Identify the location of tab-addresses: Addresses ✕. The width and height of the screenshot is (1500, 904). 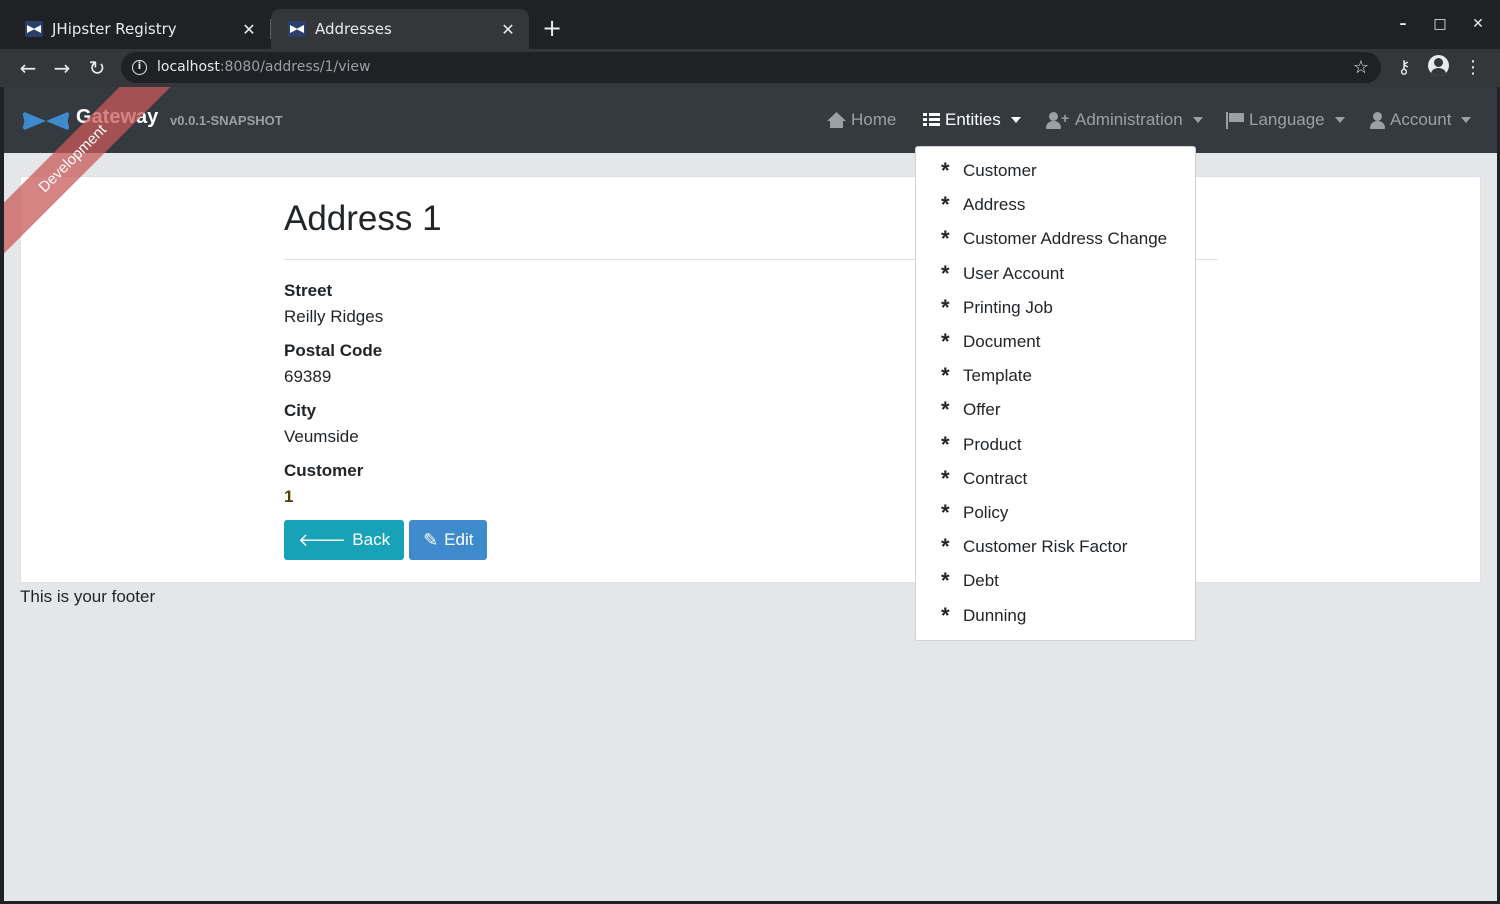
(400, 29).